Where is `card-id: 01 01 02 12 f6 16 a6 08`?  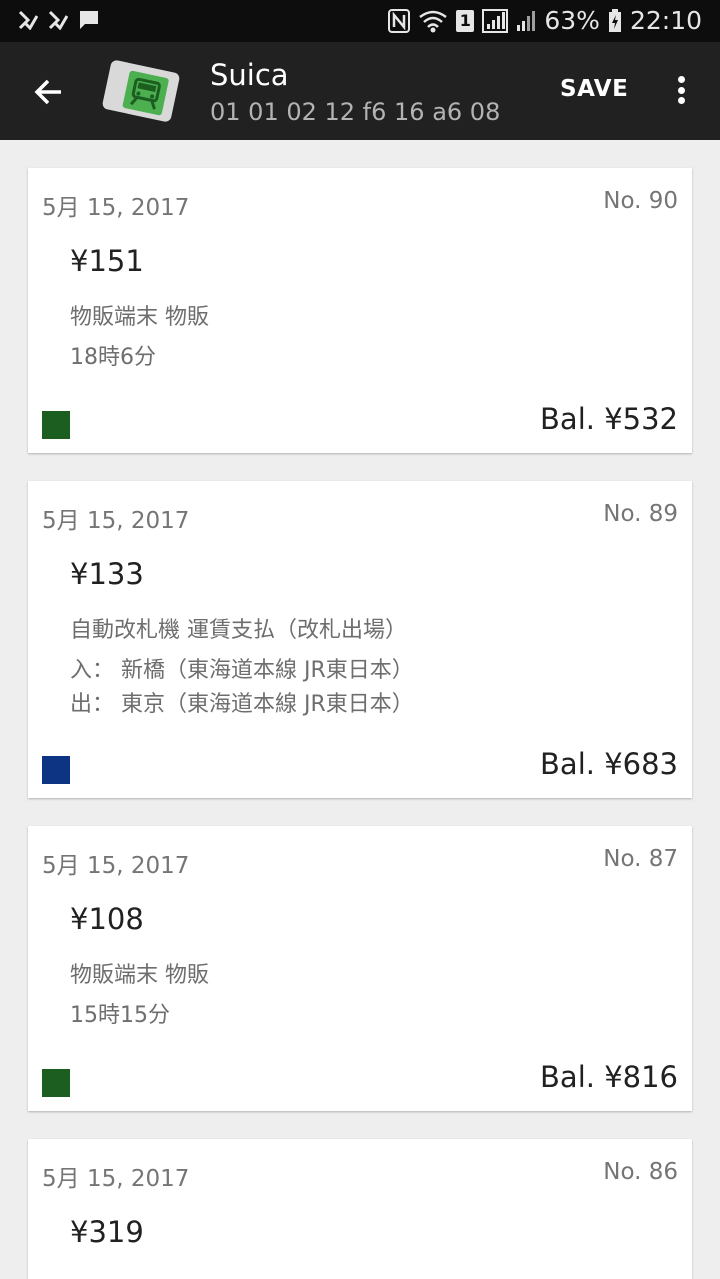 card-id: 01 01 02 12 f6 16 a6 08 is located at coordinates (355, 112).